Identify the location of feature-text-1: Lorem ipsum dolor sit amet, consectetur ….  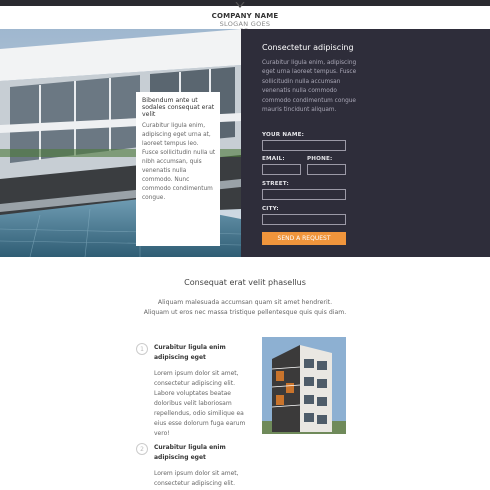
(200, 403).